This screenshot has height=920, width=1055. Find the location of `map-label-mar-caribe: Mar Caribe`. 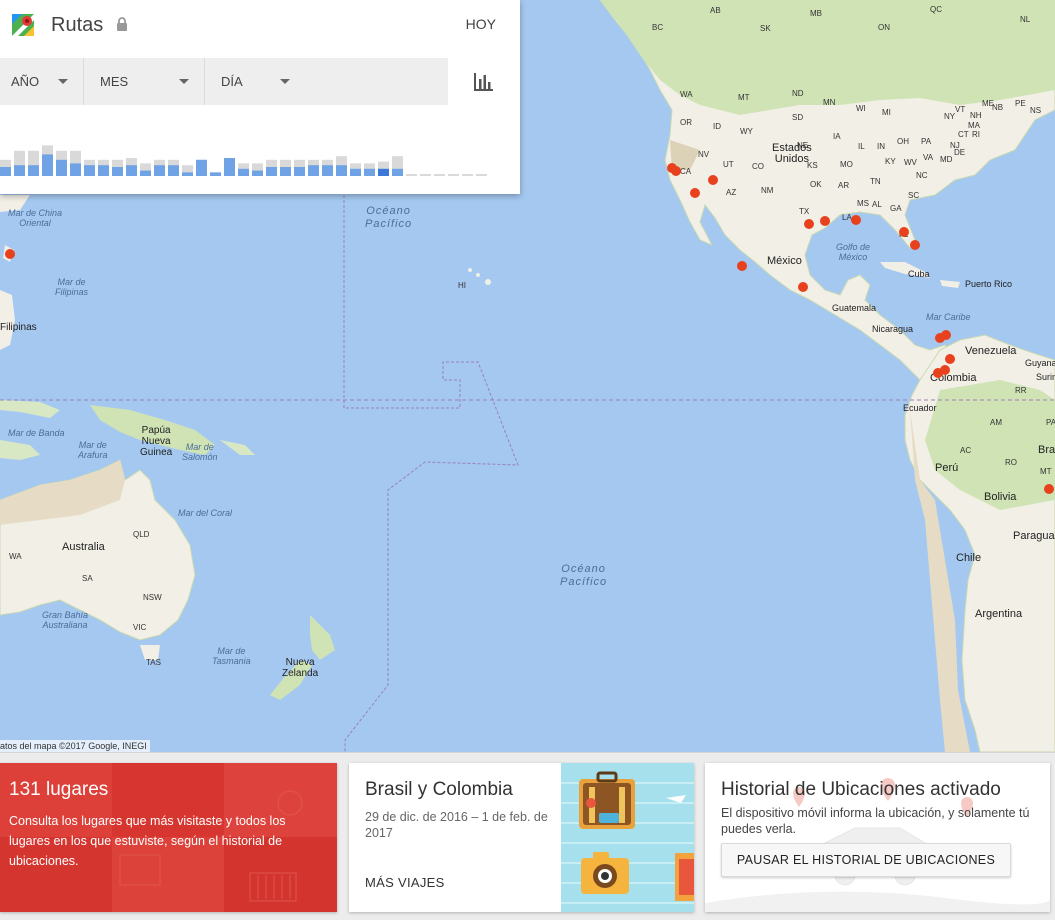

map-label-mar-caribe: Mar Caribe is located at coordinates (948, 317).